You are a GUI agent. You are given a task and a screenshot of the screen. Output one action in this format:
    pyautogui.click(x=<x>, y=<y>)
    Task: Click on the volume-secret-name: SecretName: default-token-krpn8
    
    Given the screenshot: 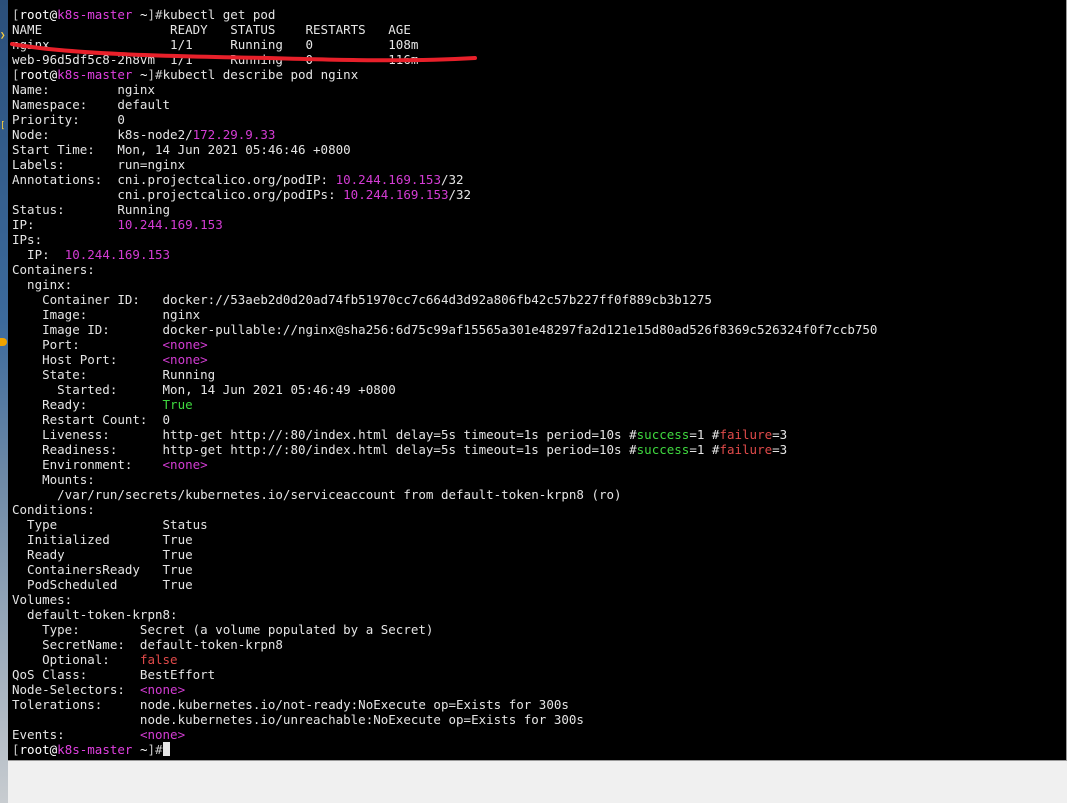 What is the action you would take?
    pyautogui.click(x=147, y=644)
    